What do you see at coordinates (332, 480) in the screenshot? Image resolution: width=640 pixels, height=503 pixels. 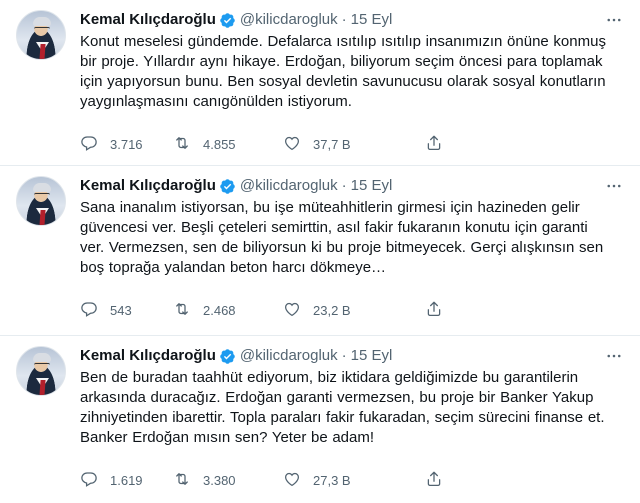 I see `like-count: 27,3 B` at bounding box center [332, 480].